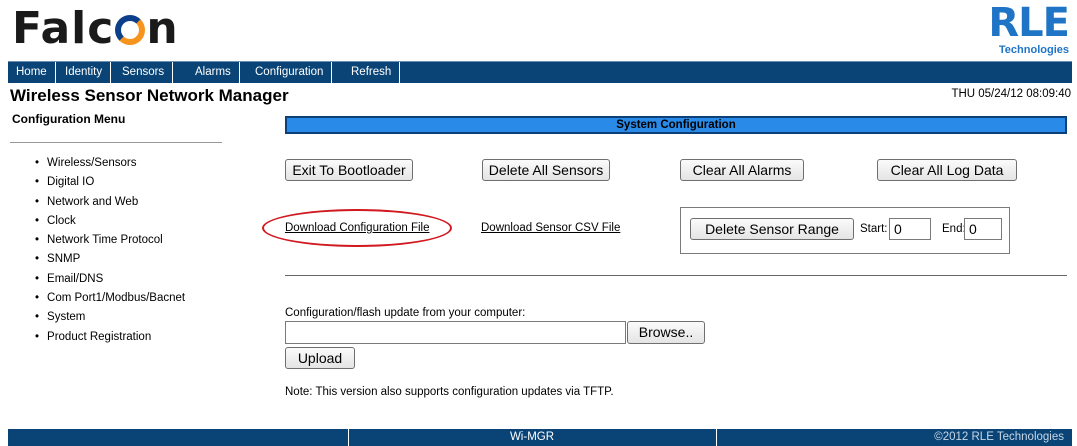 Image resolution: width=1077 pixels, height=446 pixels. What do you see at coordinates (1011, 94) in the screenshot?
I see `datetime-display: THU 05/24/12 08:09:40` at bounding box center [1011, 94].